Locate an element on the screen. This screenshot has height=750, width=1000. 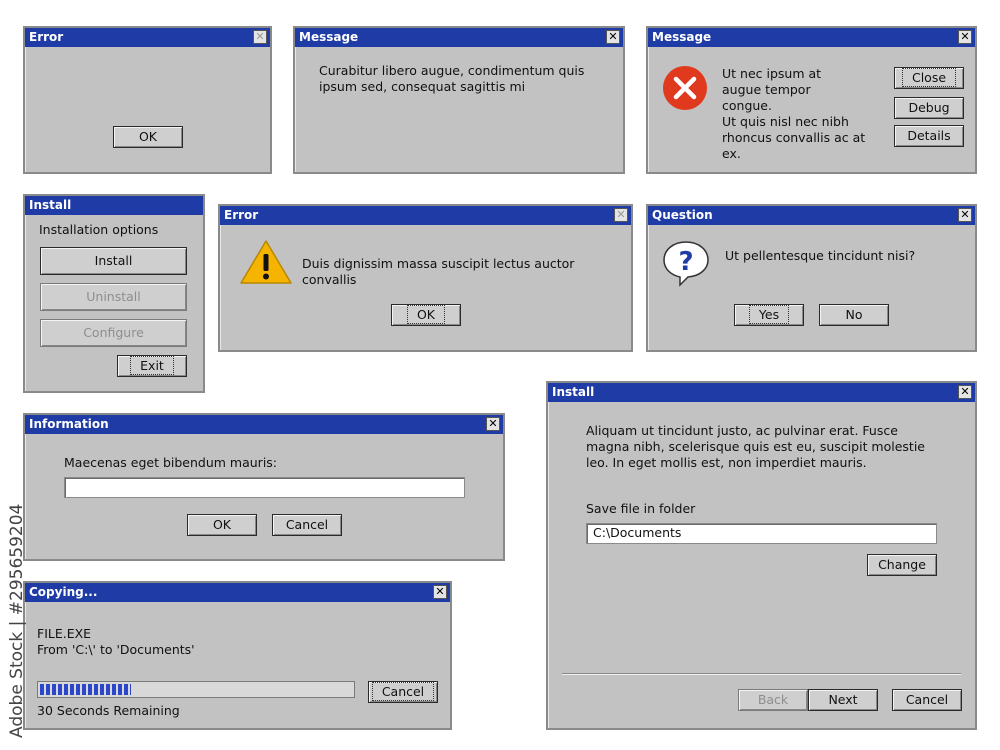
time-remaining: 30 Seconds Remaining is located at coordinates (108, 710).